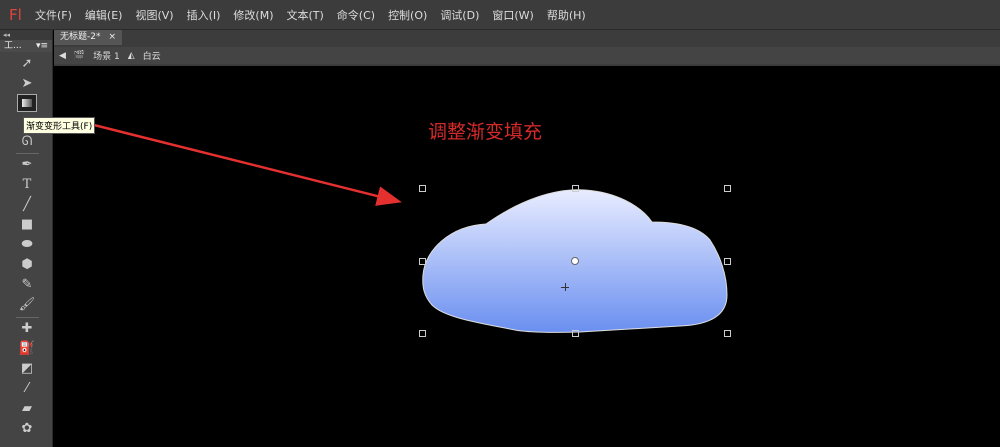 The height and width of the screenshot is (447, 1000). Describe the element at coordinates (59, 125) in the screenshot. I see `tooltip: 渐变变形工具(F)` at that location.